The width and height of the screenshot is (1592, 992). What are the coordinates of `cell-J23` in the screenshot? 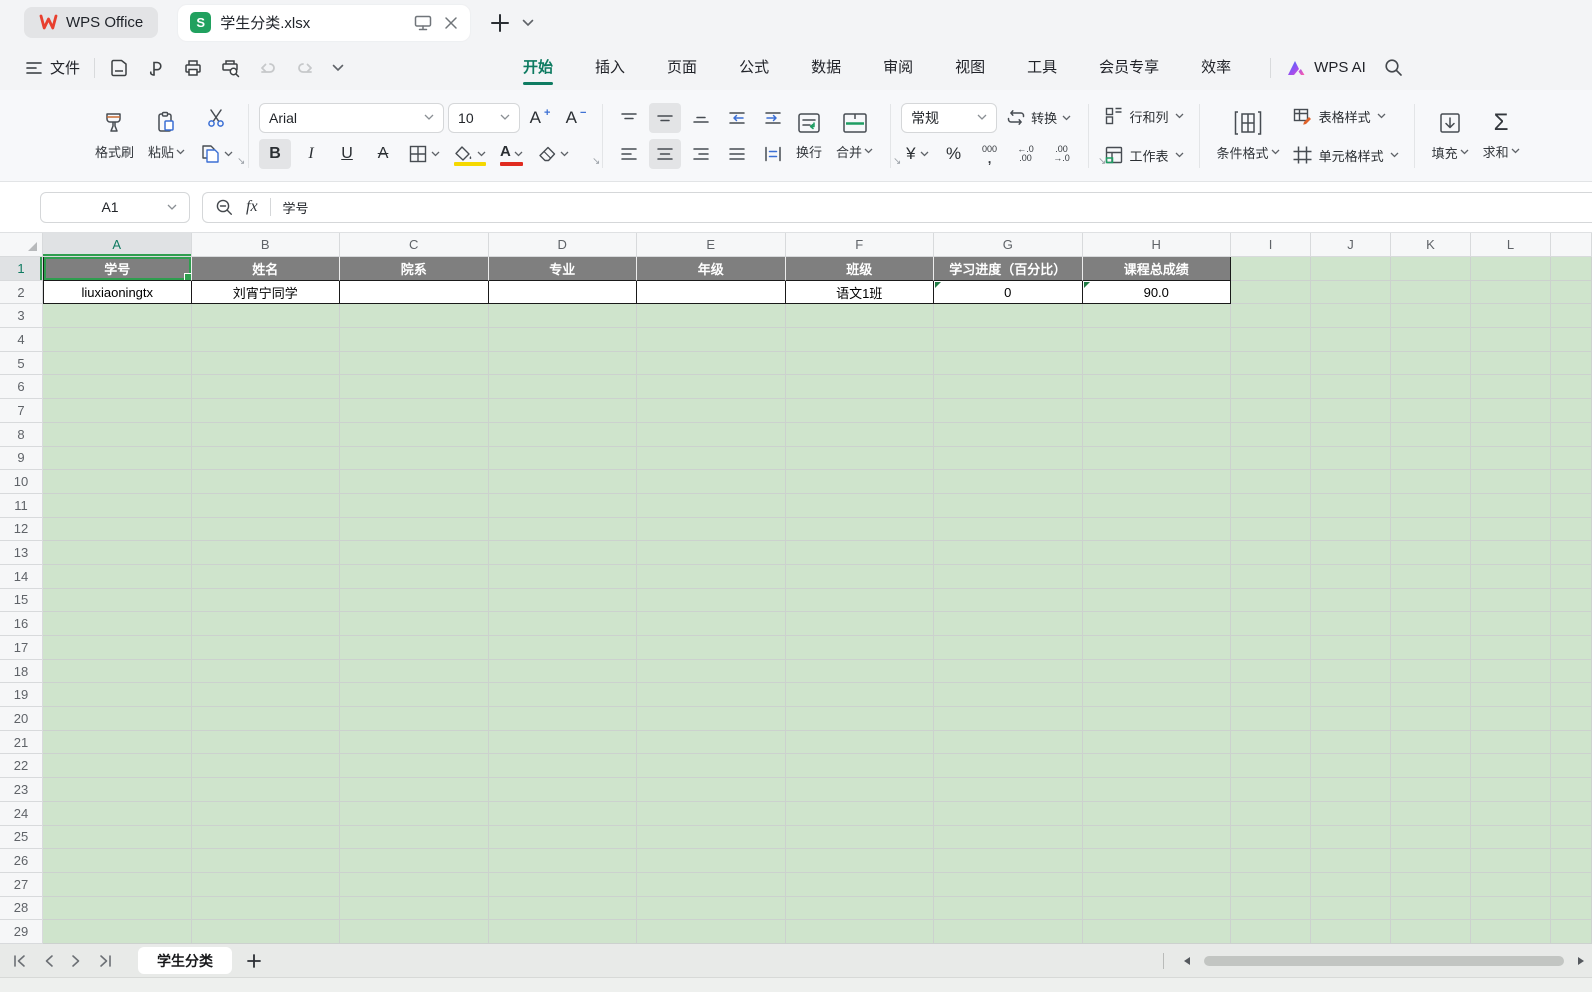 It's located at (1351, 790).